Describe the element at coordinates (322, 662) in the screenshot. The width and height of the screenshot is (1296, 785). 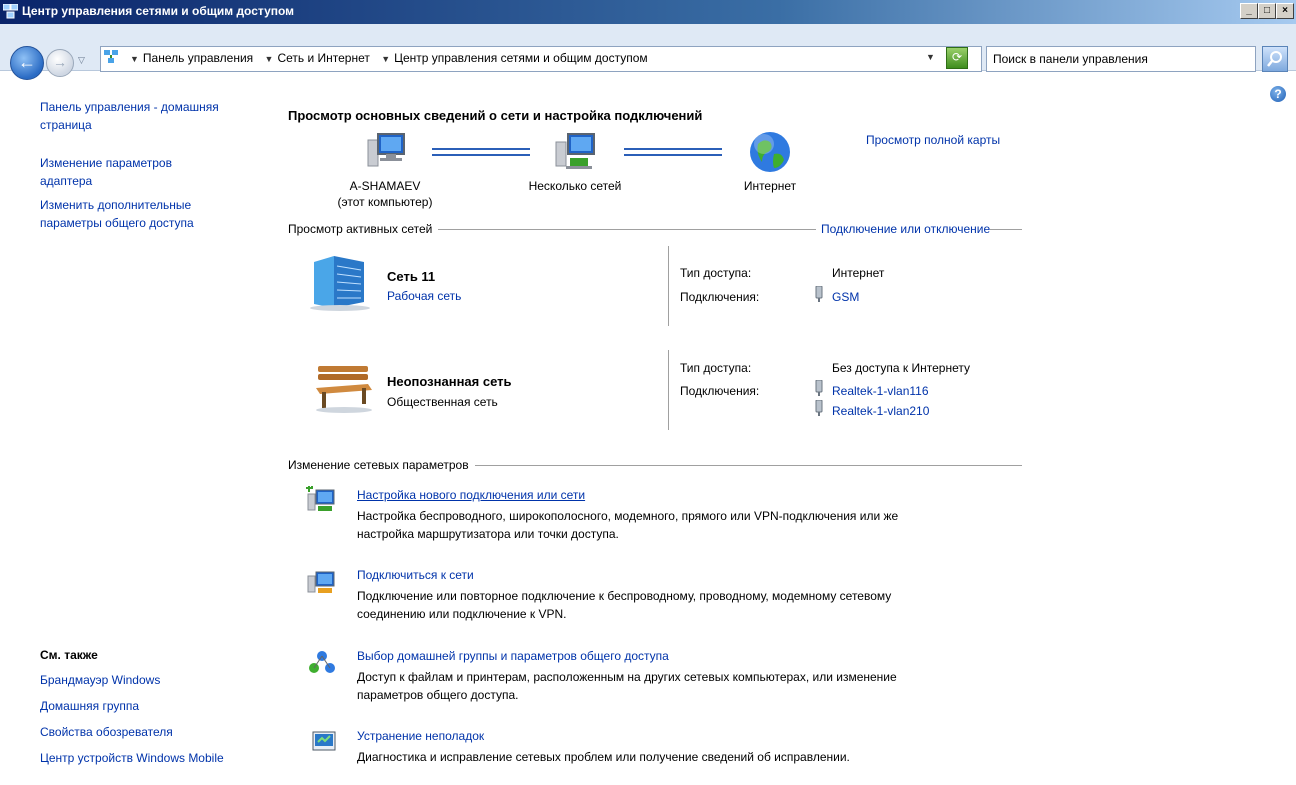
I see `homegroup-icon` at that location.